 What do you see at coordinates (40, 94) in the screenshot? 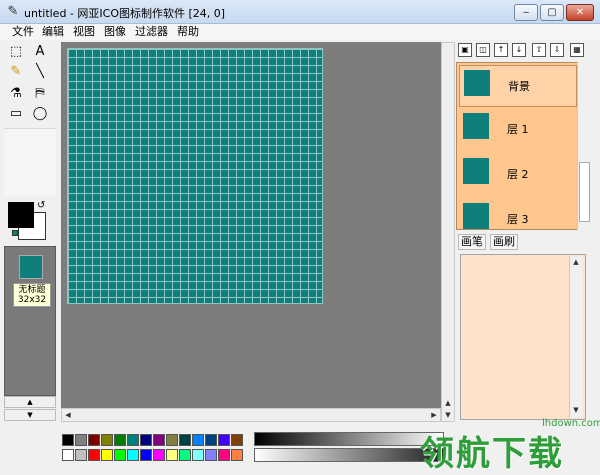
I see `fill-tool-icon: ⛿` at bounding box center [40, 94].